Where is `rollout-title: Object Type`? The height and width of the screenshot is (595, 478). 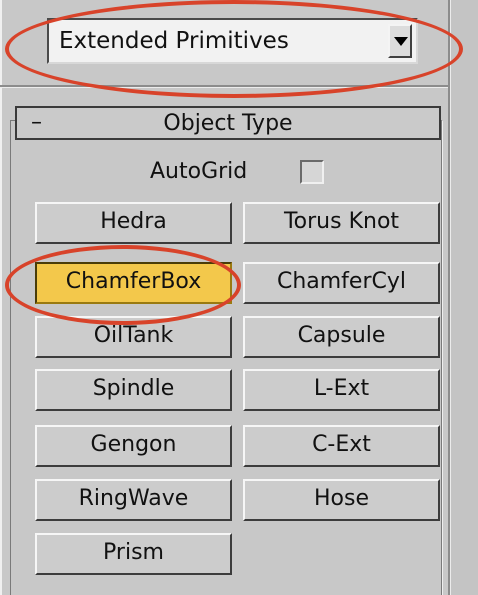 rollout-title: Object Type is located at coordinates (228, 123).